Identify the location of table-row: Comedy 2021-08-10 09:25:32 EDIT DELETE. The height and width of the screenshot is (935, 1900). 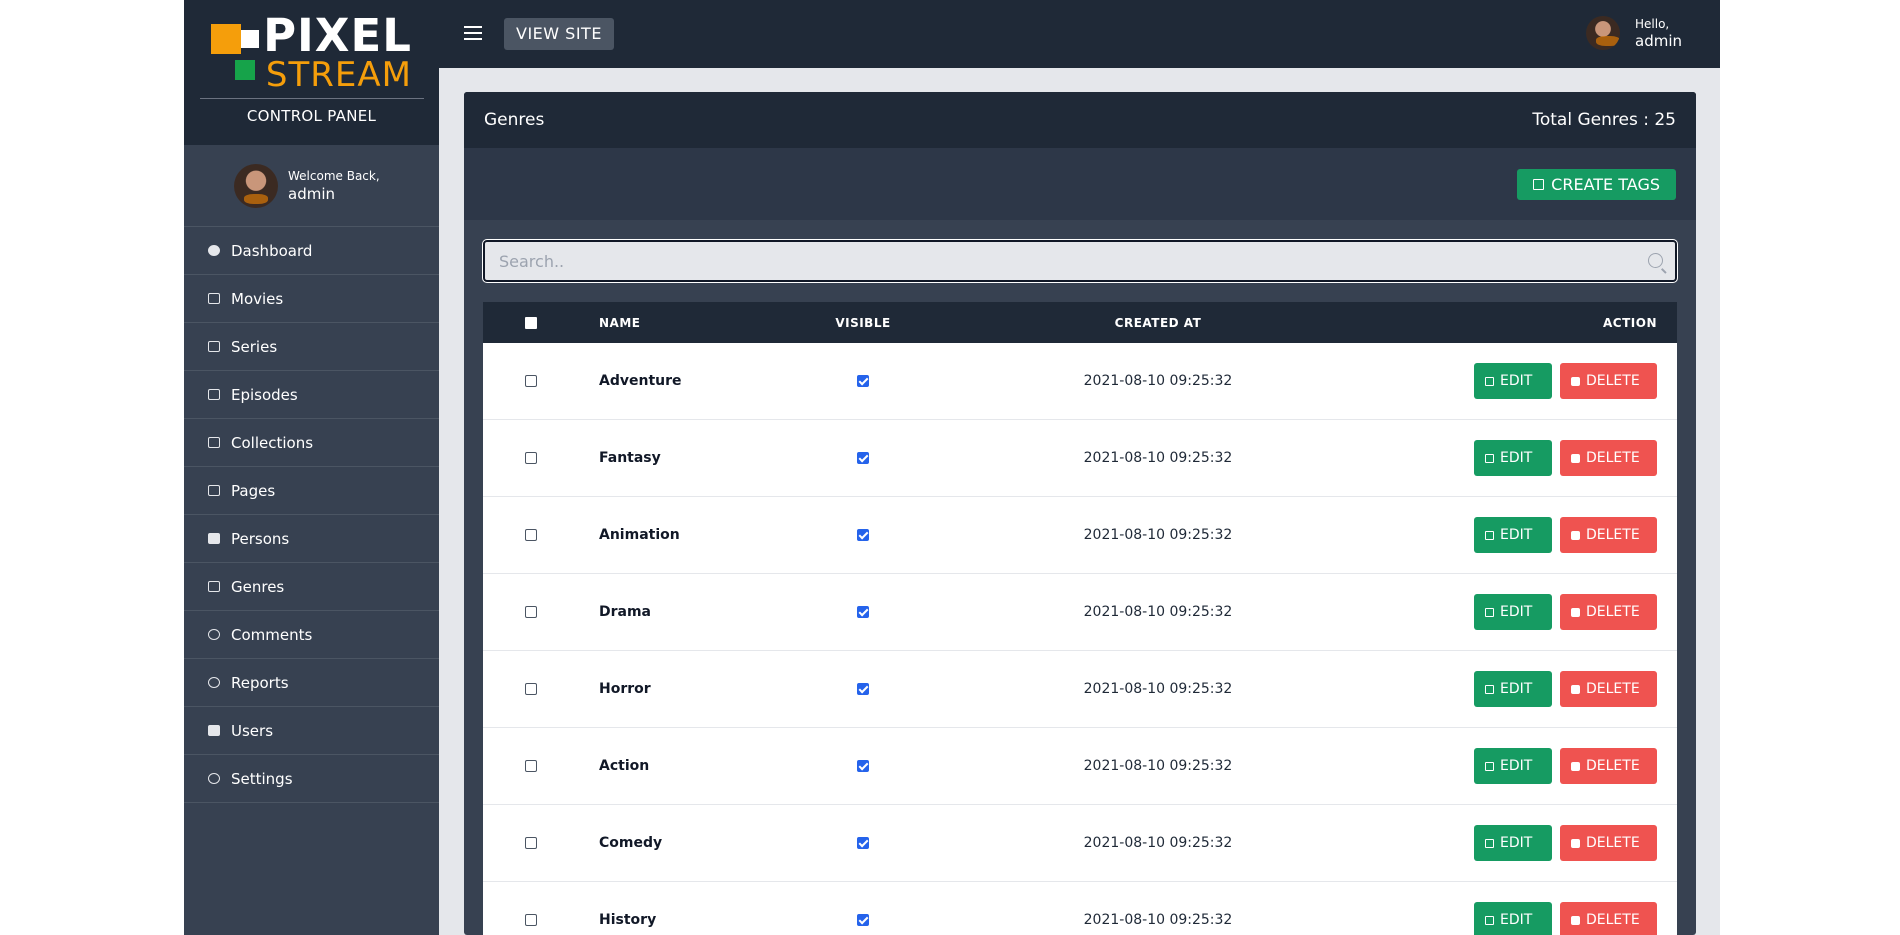
(1080, 843).